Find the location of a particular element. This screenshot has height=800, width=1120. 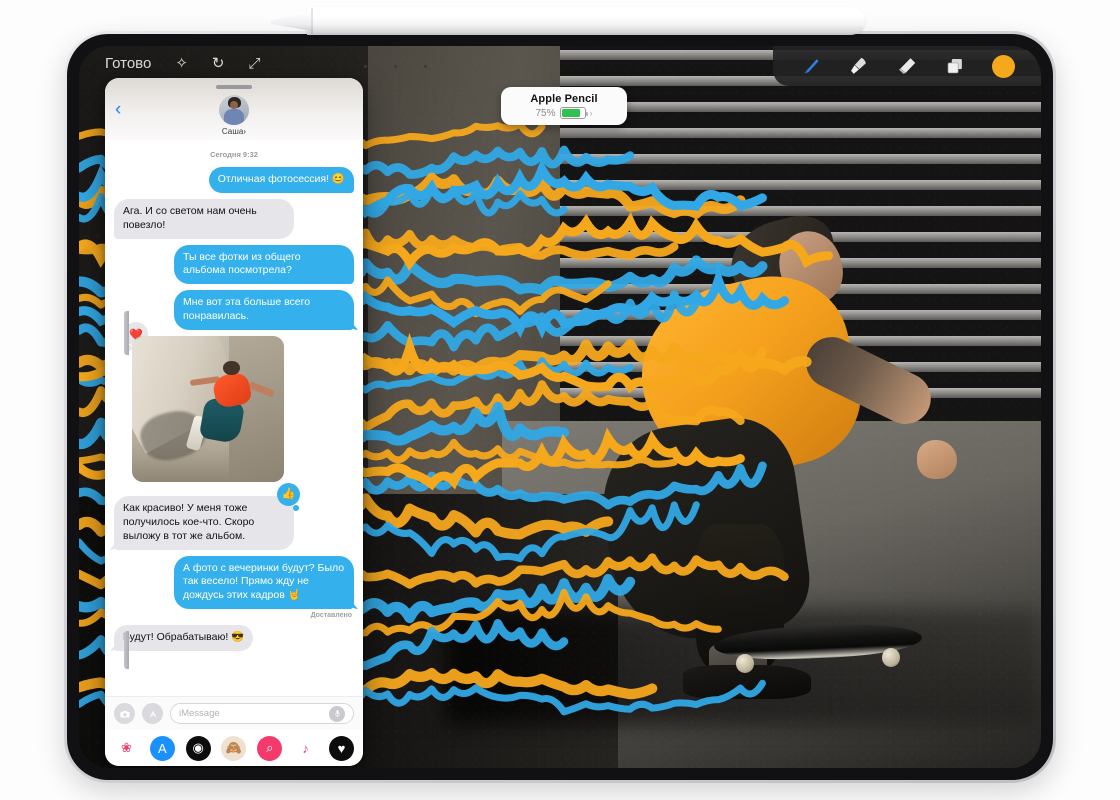

conversation-identity: Саша› is located at coordinates (234, 115).